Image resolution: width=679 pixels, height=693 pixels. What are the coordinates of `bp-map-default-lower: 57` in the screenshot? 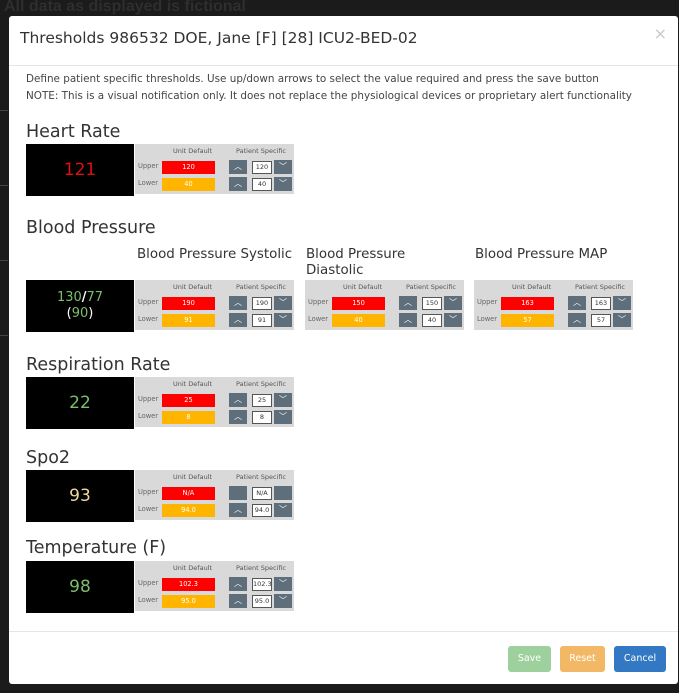 It's located at (527, 320).